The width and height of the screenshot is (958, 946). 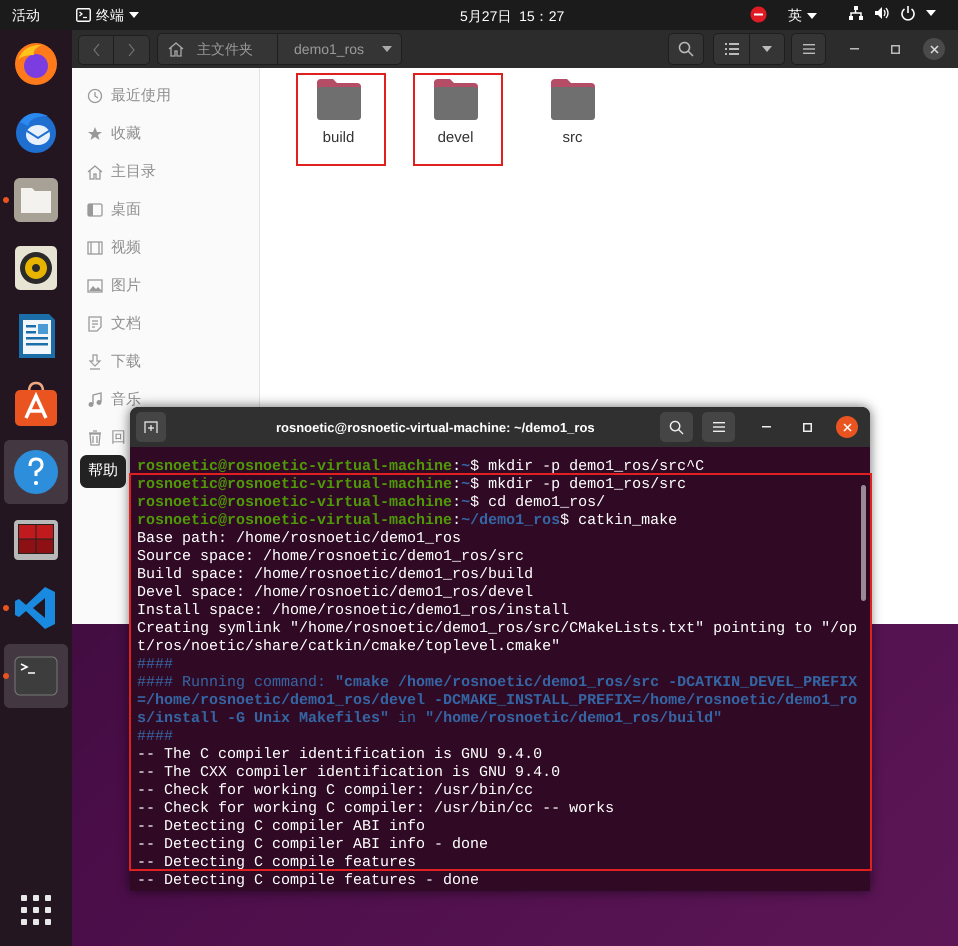 What do you see at coordinates (348, 773) in the screenshot?
I see `terminal-line: -- The CXX compiler identification is GNU 9.4.0` at bounding box center [348, 773].